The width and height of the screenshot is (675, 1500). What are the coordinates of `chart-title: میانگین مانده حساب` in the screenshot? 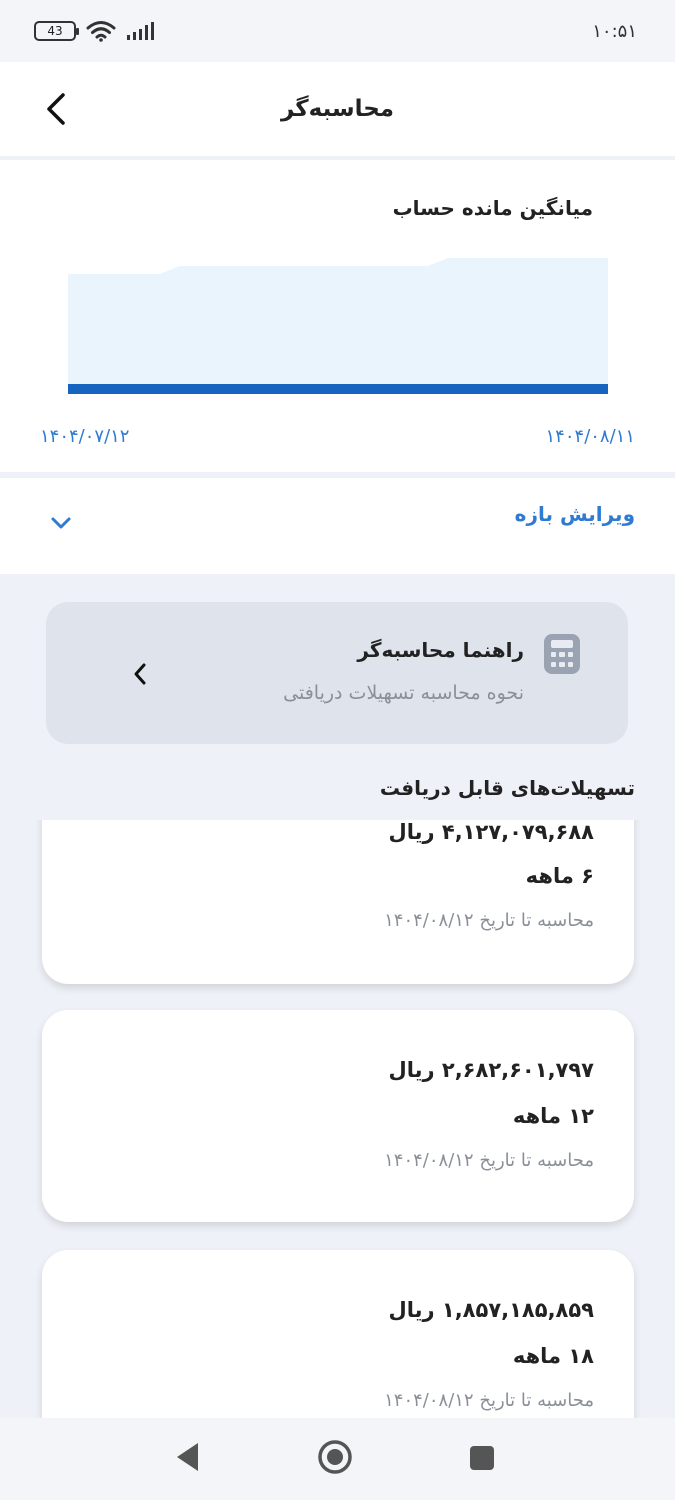 It's located at (492, 208).